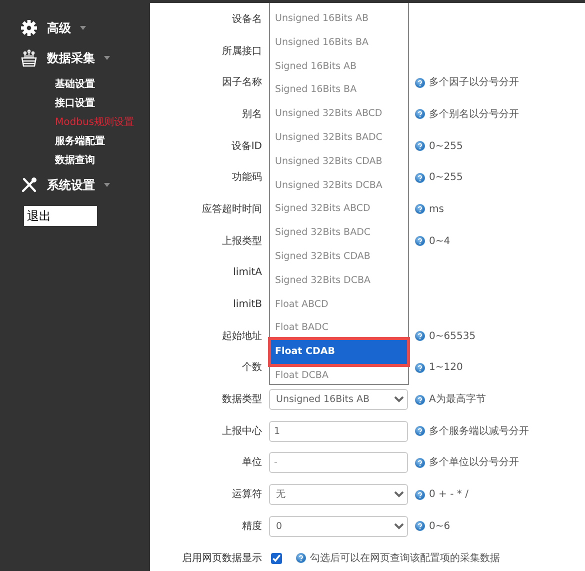  I want to click on dropdown-option: Signed 32Bits BADC, so click(339, 233).